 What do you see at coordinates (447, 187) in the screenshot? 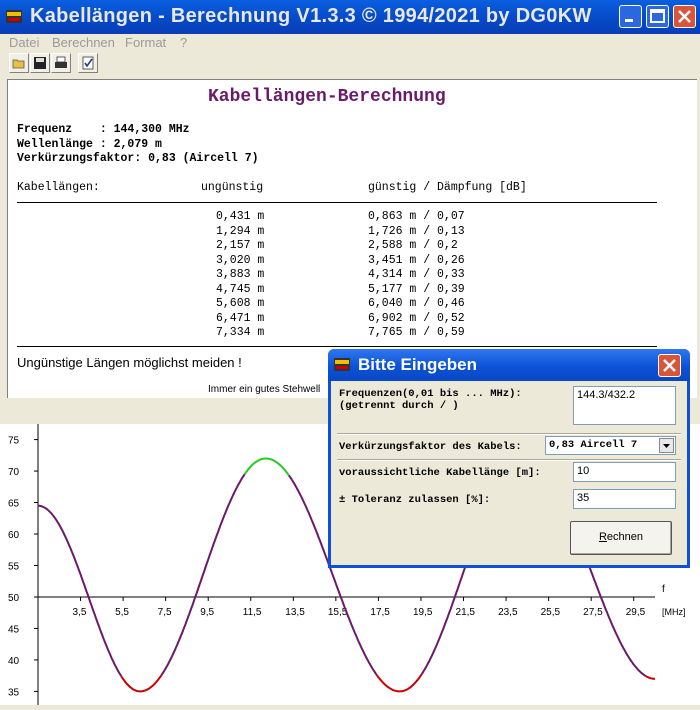
I see `column-header-gunstig: günstig / Dämpfung [dB]` at bounding box center [447, 187].